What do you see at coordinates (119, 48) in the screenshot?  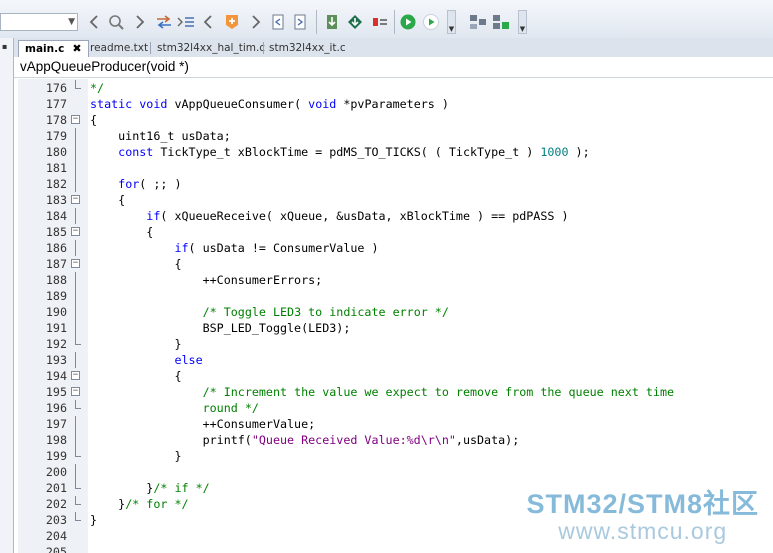 I see `tab-readme-txt: readme.txt` at bounding box center [119, 48].